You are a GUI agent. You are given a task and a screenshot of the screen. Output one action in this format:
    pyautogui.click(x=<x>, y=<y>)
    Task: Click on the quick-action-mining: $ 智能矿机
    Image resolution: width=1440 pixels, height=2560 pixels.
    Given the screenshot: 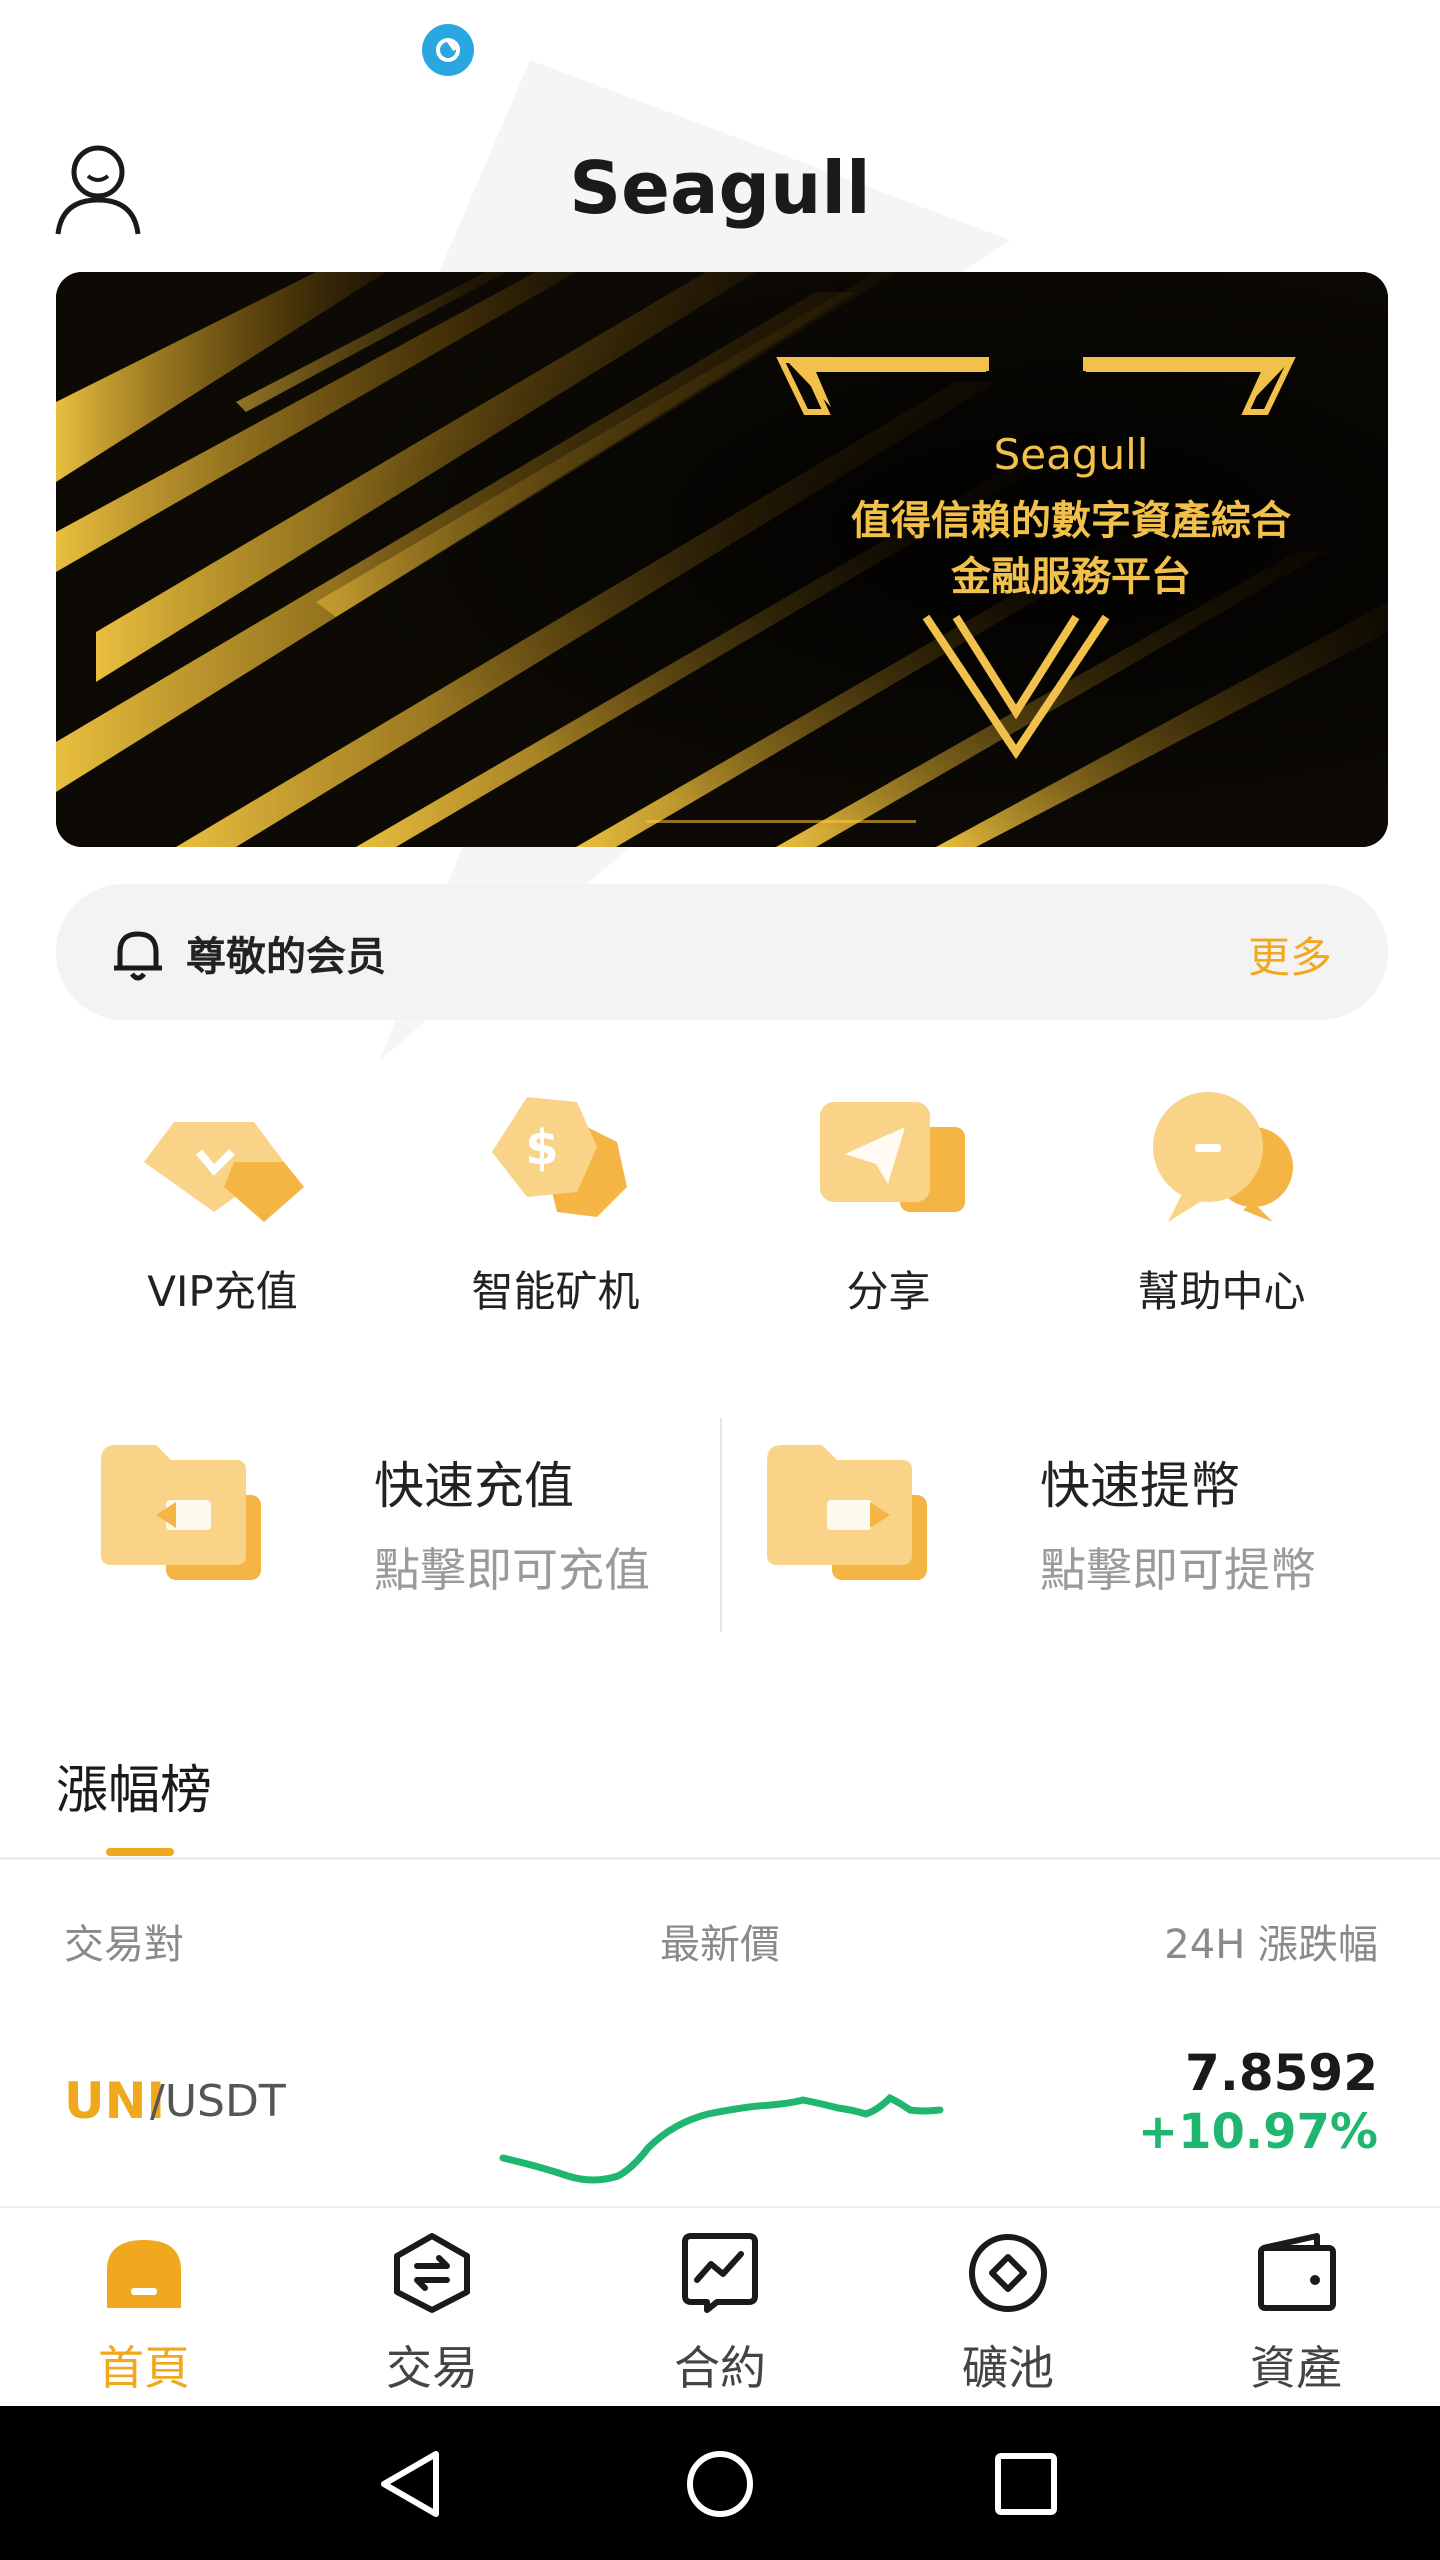 What is the action you would take?
    pyautogui.click(x=555, y=1205)
    